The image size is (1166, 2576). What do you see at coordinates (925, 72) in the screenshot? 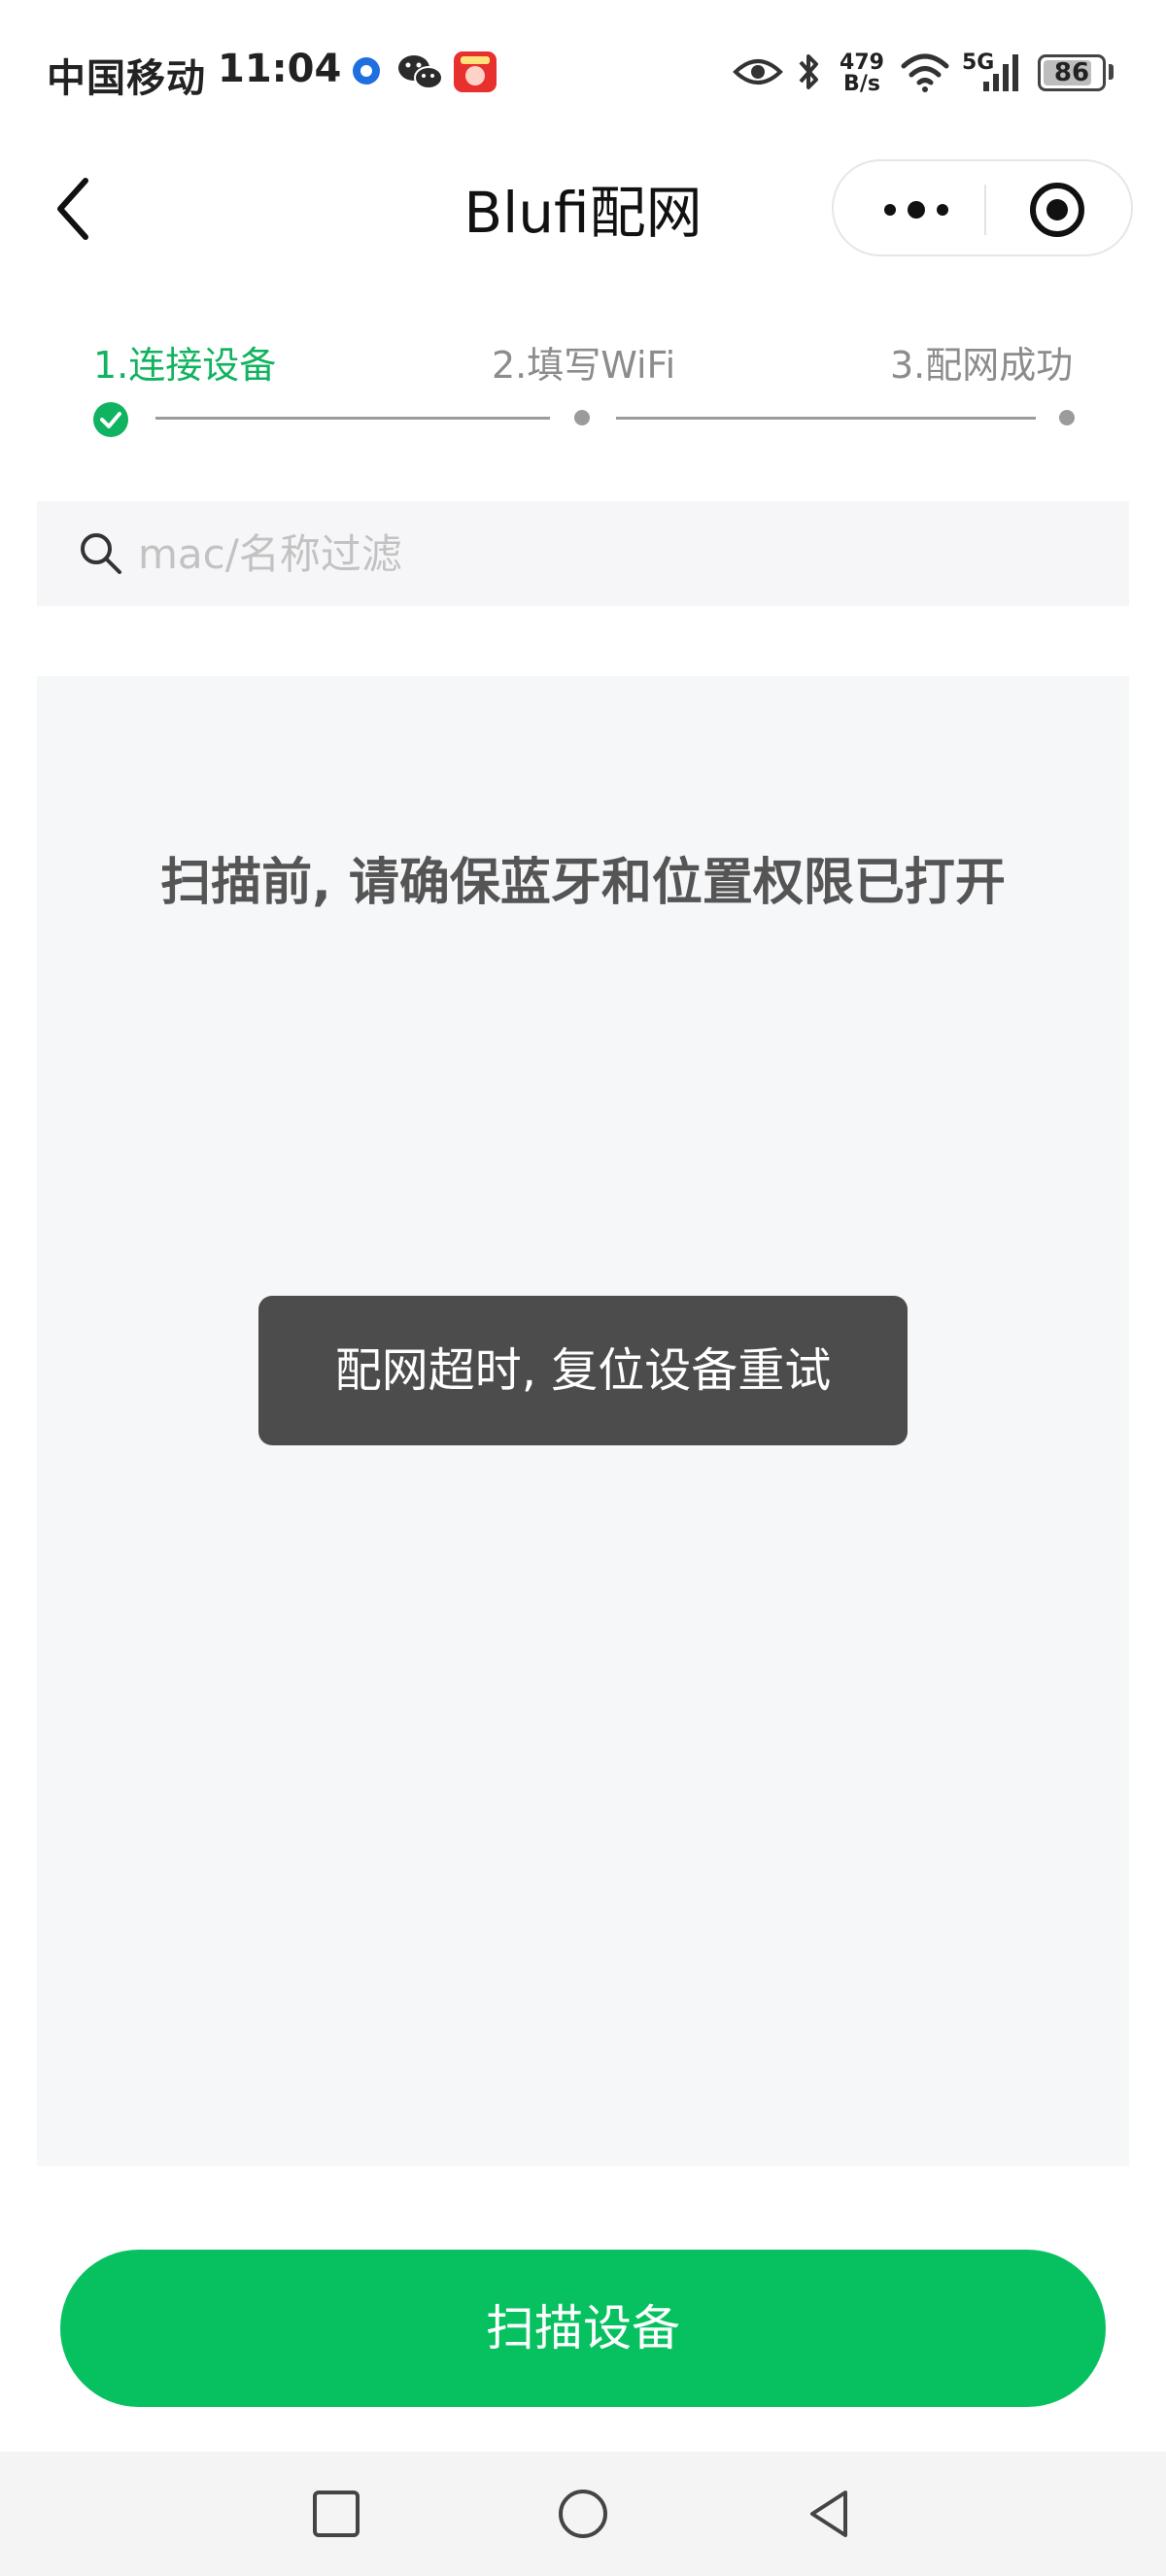
I see `wifi-icon` at bounding box center [925, 72].